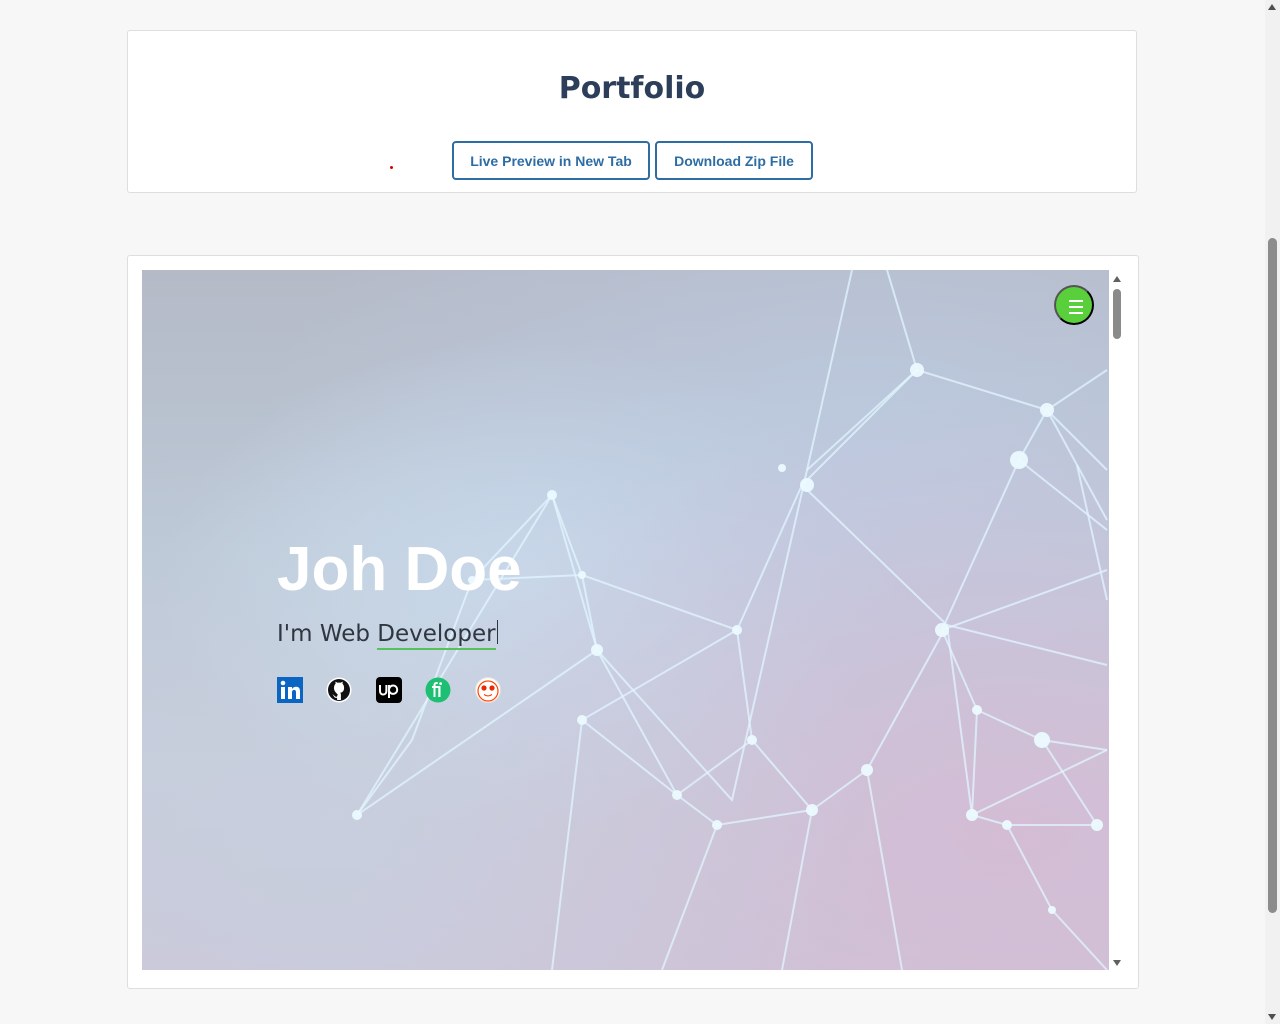  I want to click on linkedin-link, so click(290, 690).